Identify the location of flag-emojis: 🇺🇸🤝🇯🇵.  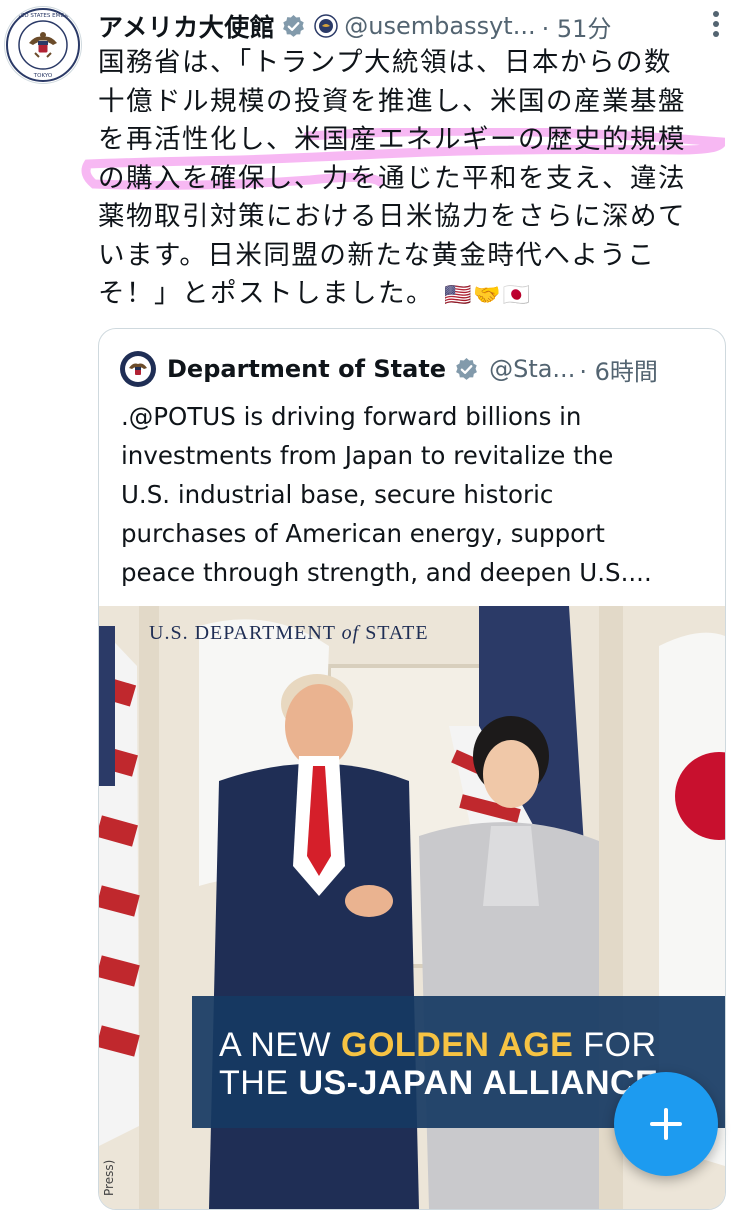
(488, 295).